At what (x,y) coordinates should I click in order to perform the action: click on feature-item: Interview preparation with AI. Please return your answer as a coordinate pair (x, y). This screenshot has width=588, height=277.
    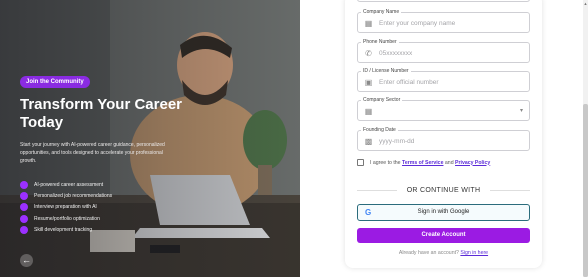
    Looking at the image, I should click on (66, 207).